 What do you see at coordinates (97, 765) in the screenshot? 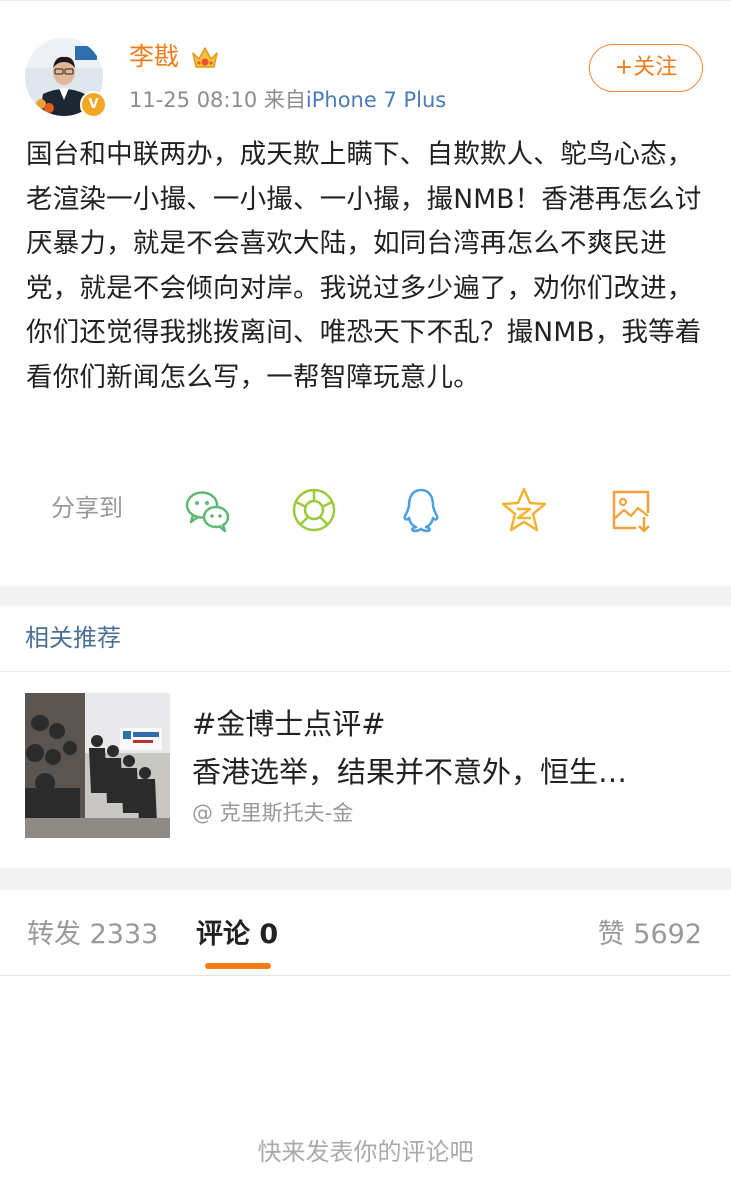
I see `related-thumbnail` at bounding box center [97, 765].